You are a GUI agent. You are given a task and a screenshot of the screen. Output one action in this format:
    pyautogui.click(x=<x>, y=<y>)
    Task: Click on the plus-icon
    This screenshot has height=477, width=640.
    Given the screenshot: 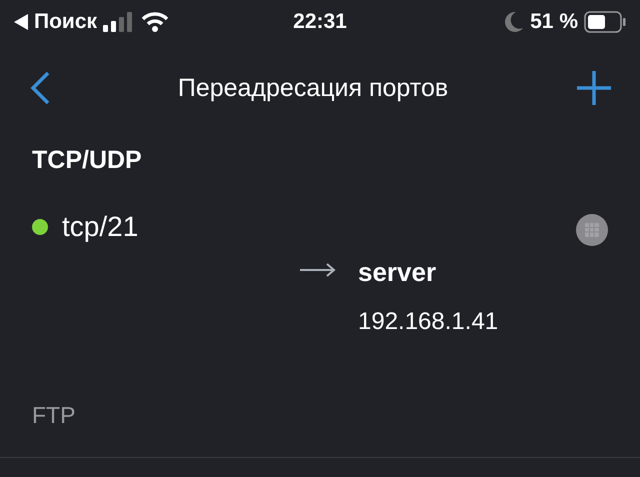 What is the action you would take?
    pyautogui.click(x=594, y=88)
    